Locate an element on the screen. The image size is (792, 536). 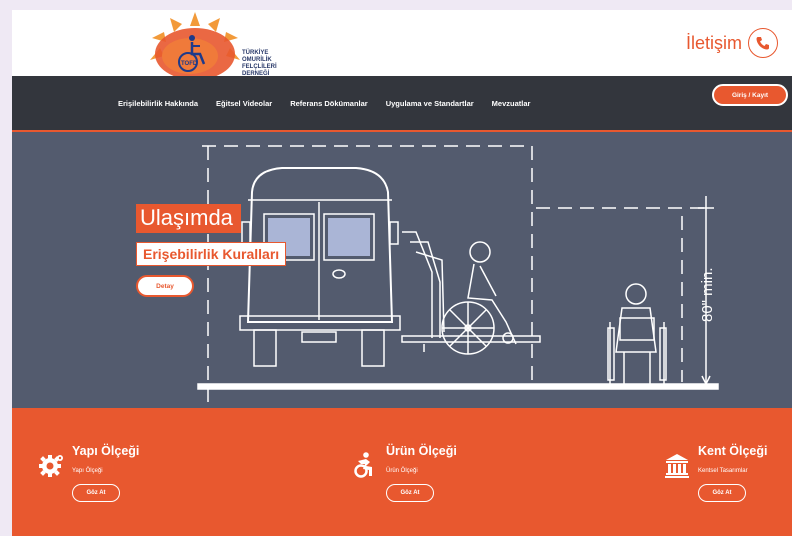
logo-text-line: TÜRKİYE is located at coordinates (255, 53).